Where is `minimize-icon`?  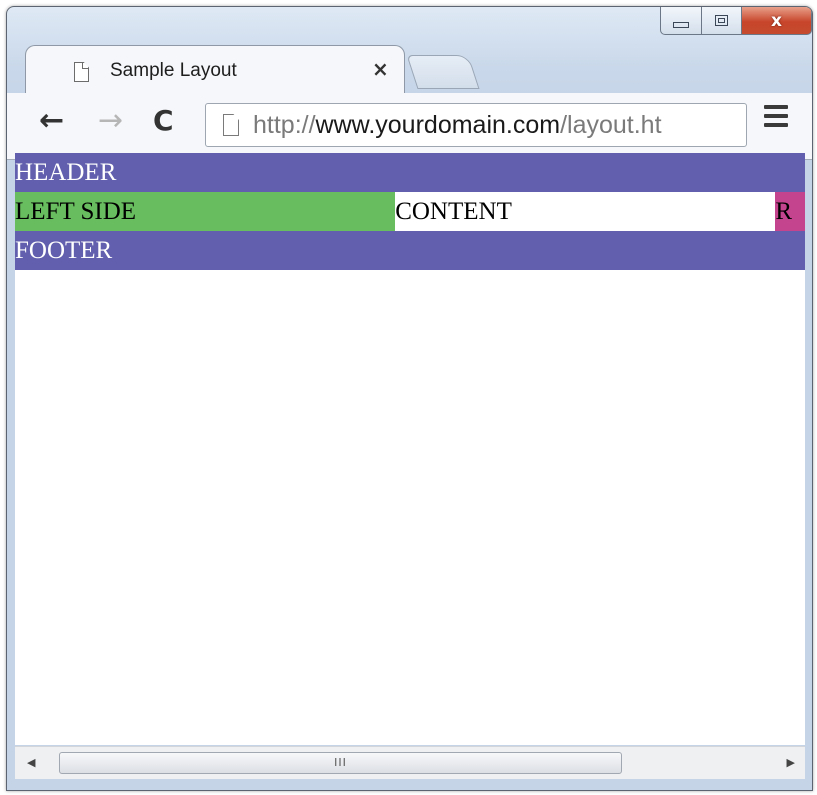 minimize-icon is located at coordinates (681, 24).